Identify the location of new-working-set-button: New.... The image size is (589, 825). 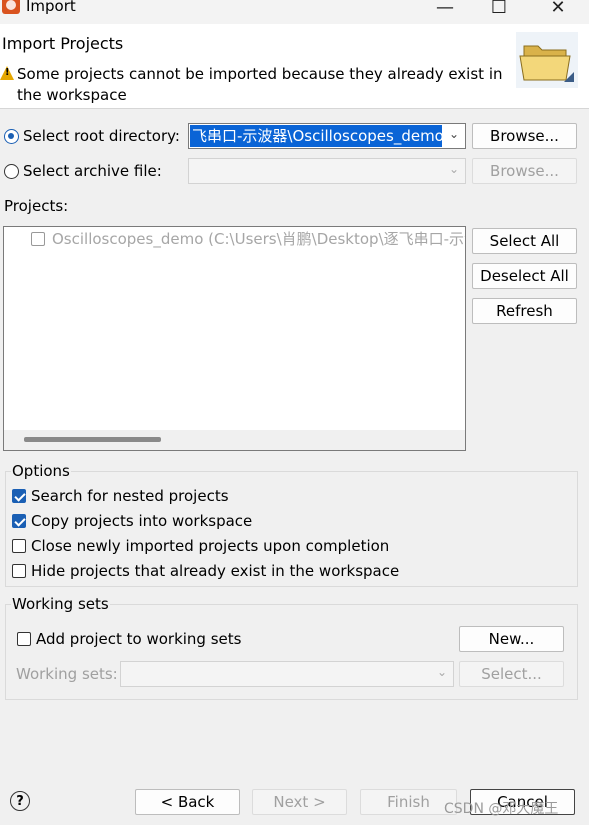
(511, 639).